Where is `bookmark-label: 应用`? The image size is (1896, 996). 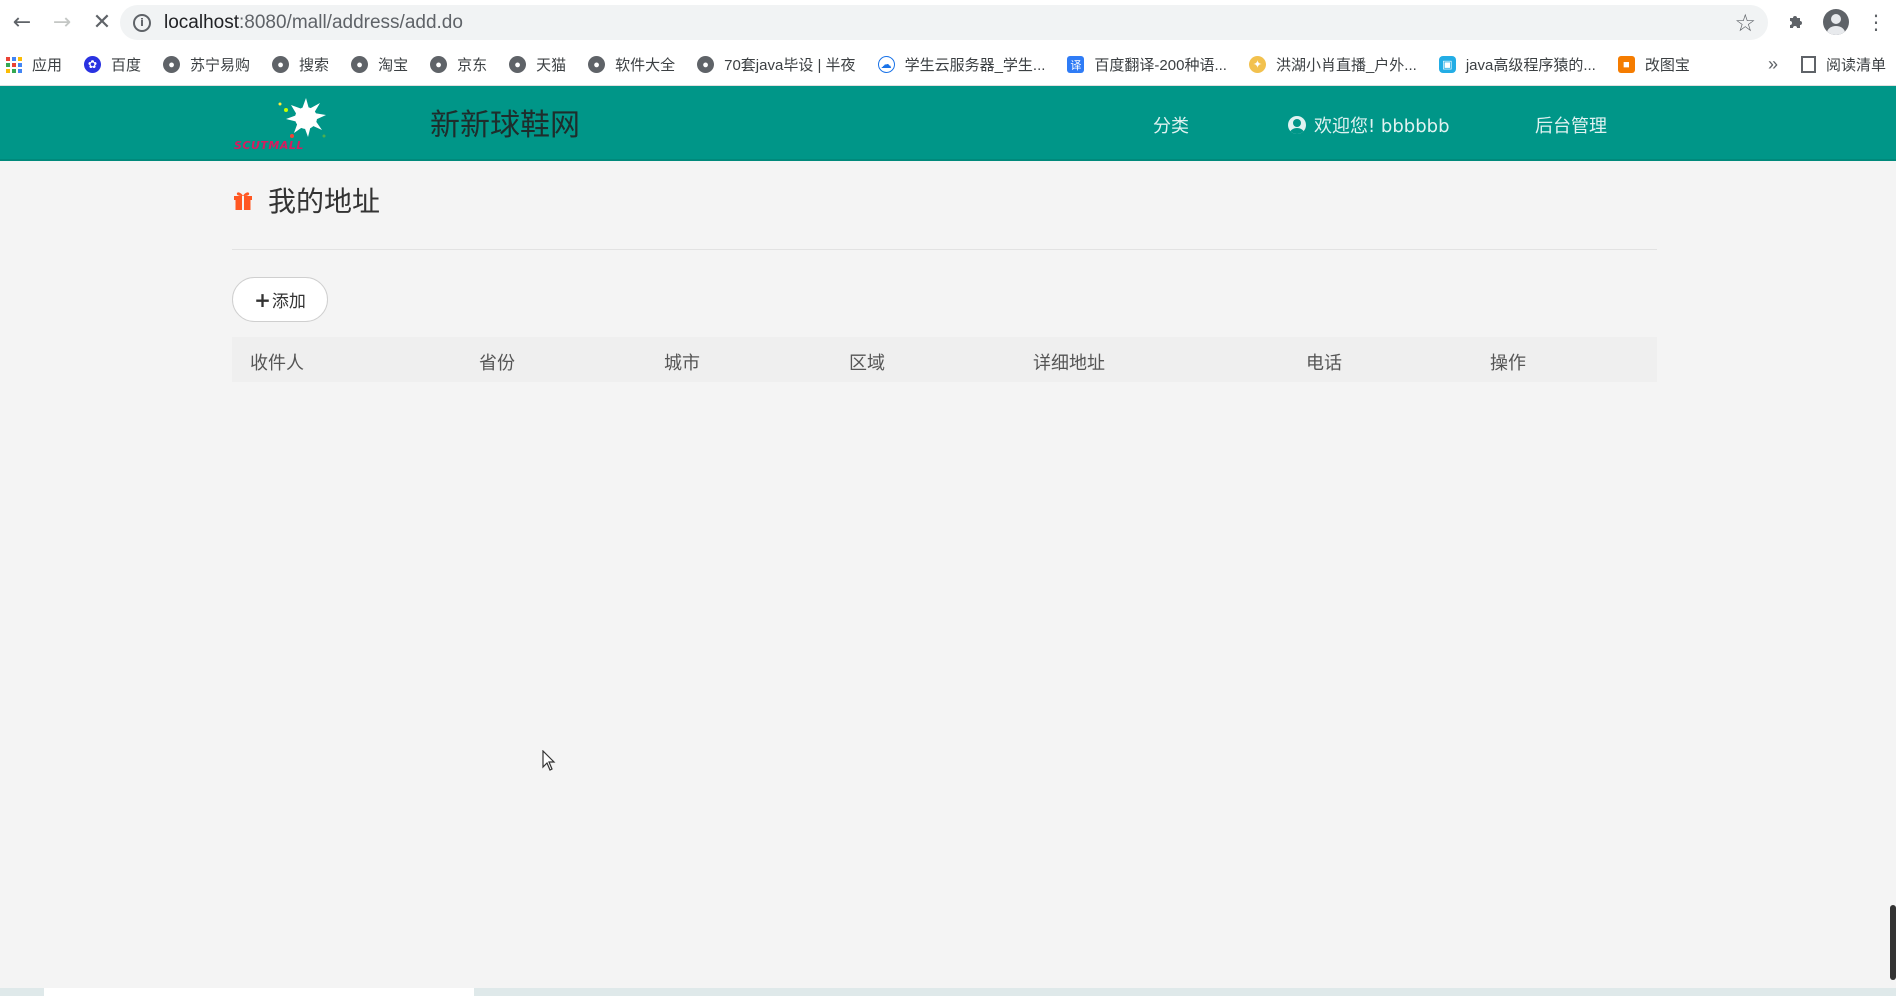 bookmark-label: 应用 is located at coordinates (47, 65).